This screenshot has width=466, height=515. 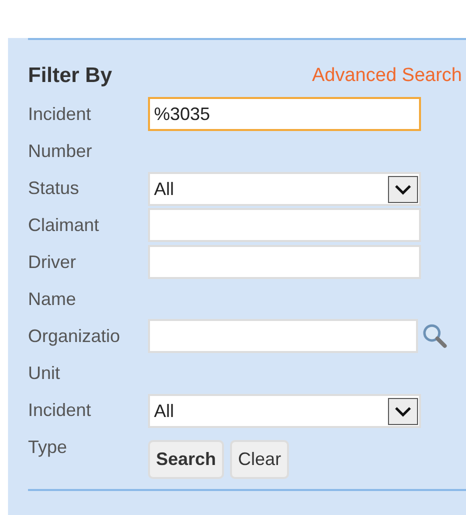 I want to click on field-label: Incident Number, so click(x=61, y=133).